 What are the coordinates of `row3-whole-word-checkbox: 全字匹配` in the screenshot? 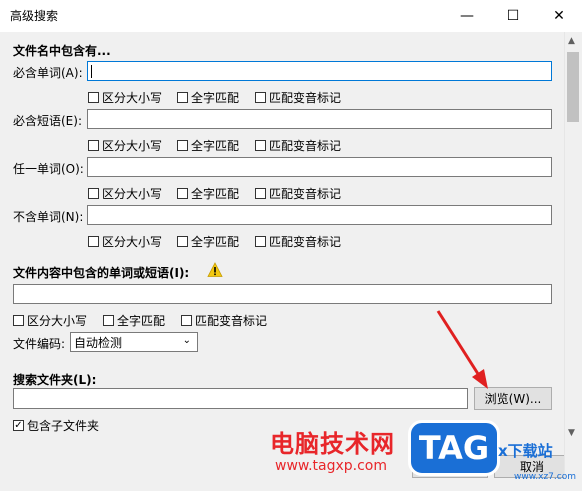 It's located at (208, 193).